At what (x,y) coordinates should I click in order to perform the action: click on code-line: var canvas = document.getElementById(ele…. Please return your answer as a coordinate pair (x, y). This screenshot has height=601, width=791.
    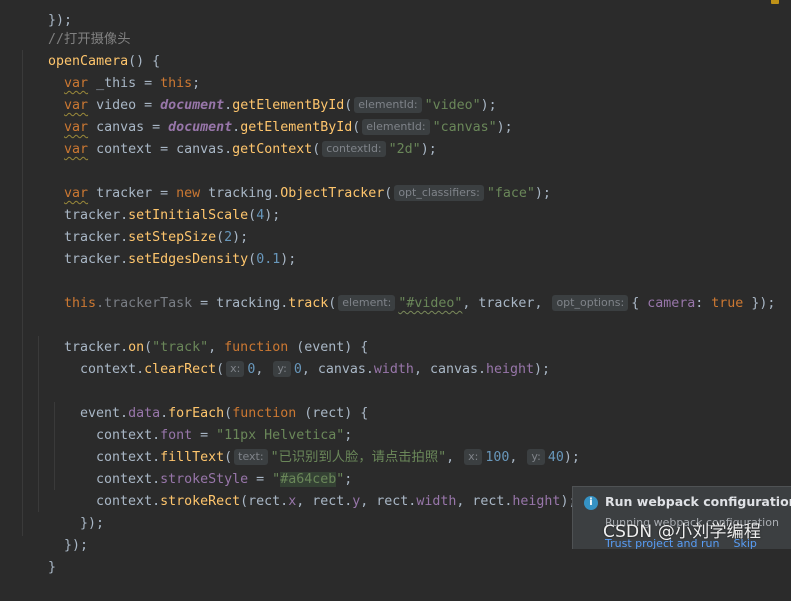
    Looking at the image, I should click on (272, 115).